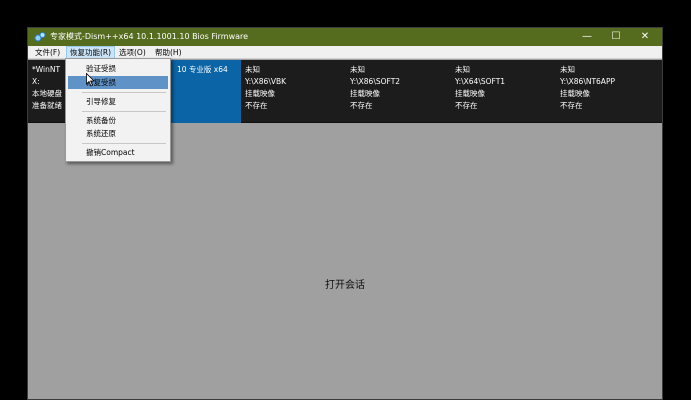 The width and height of the screenshot is (691, 400). Describe the element at coordinates (616, 37) in the screenshot. I see `maximize-button: ☐` at that location.